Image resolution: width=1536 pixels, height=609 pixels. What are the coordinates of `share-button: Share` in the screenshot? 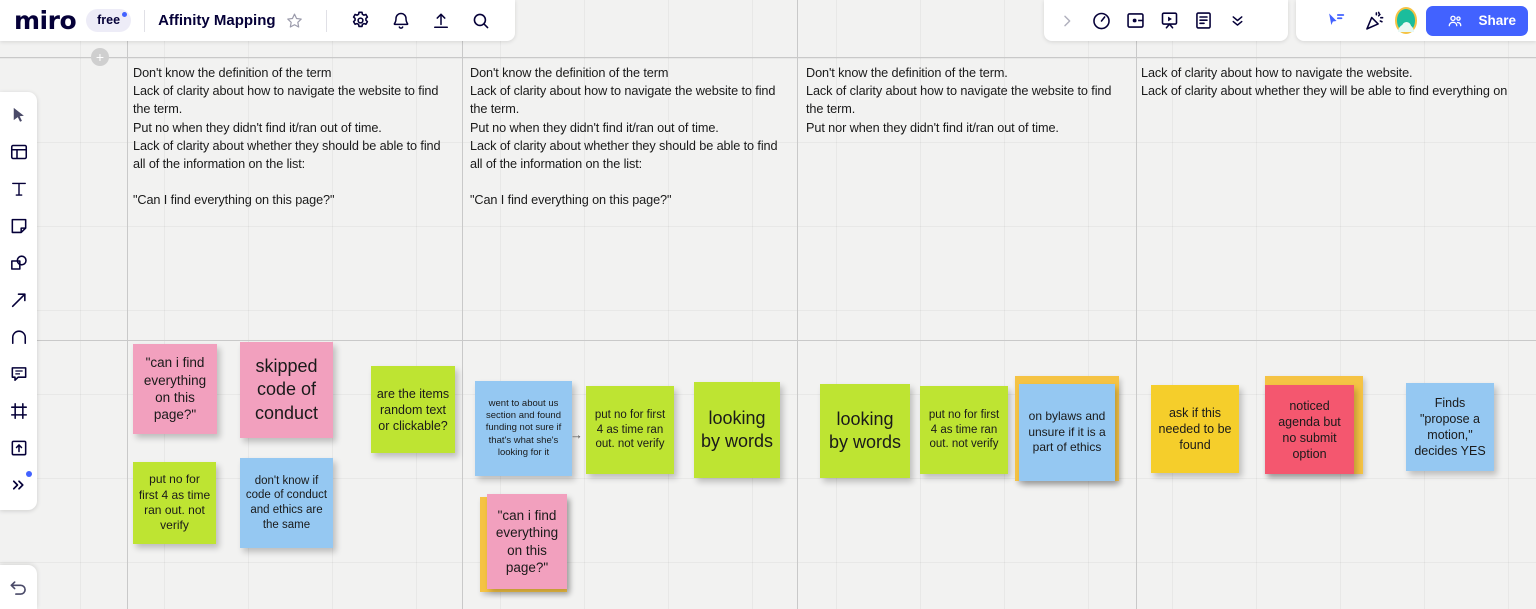 It's located at (1477, 21).